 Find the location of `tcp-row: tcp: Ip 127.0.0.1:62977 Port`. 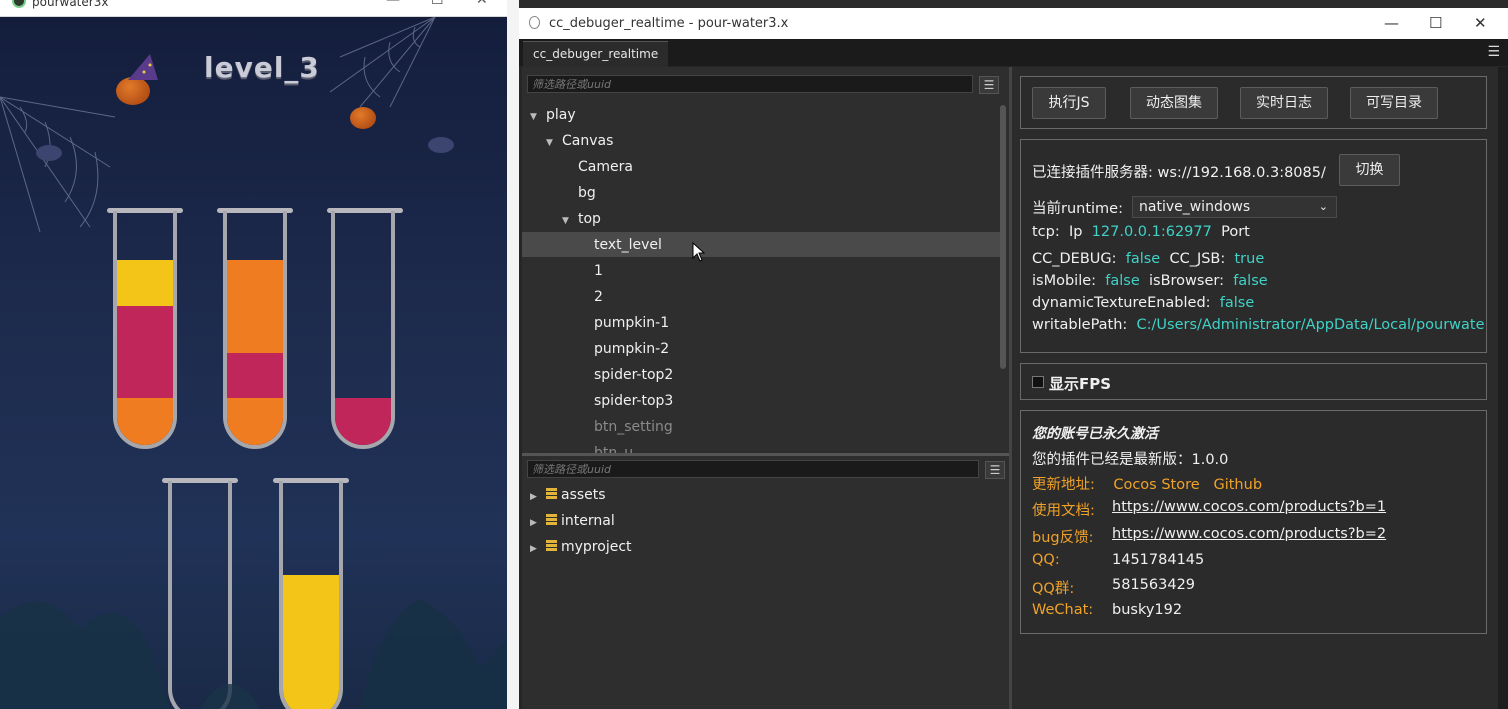

tcp-row: tcp: Ip 127.0.0.1:62977 Port is located at coordinates (1141, 232).